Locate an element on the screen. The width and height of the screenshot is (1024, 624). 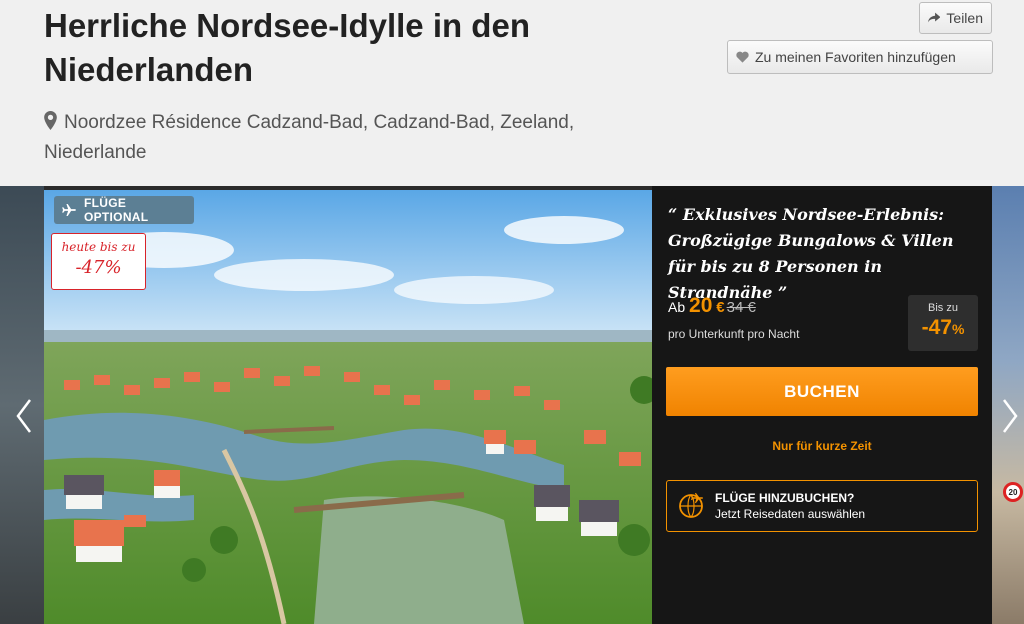
old-price: 34 € is located at coordinates (741, 307).